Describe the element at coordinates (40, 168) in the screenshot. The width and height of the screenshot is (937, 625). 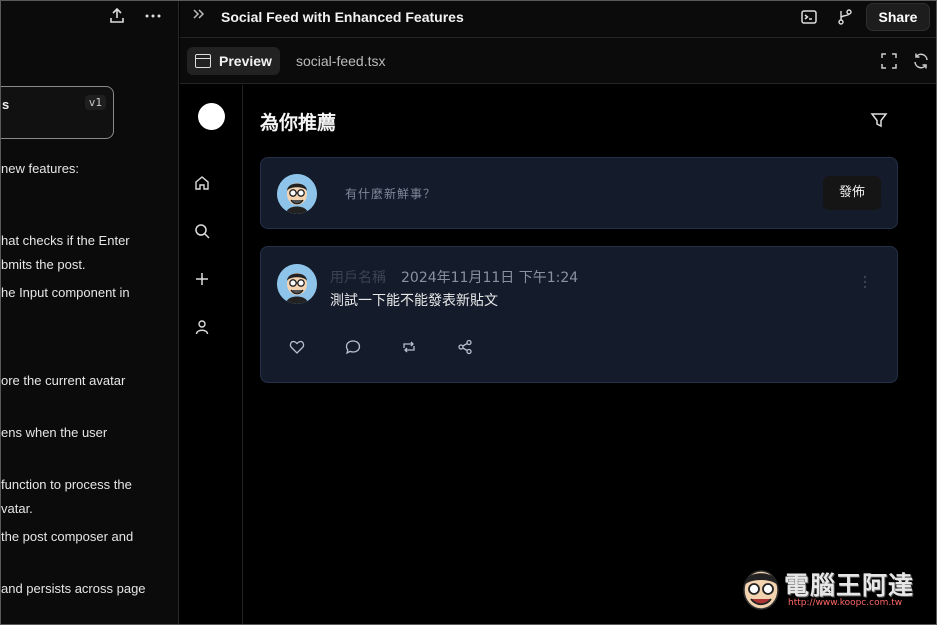
I see `chat-text-line: new features:` at that location.